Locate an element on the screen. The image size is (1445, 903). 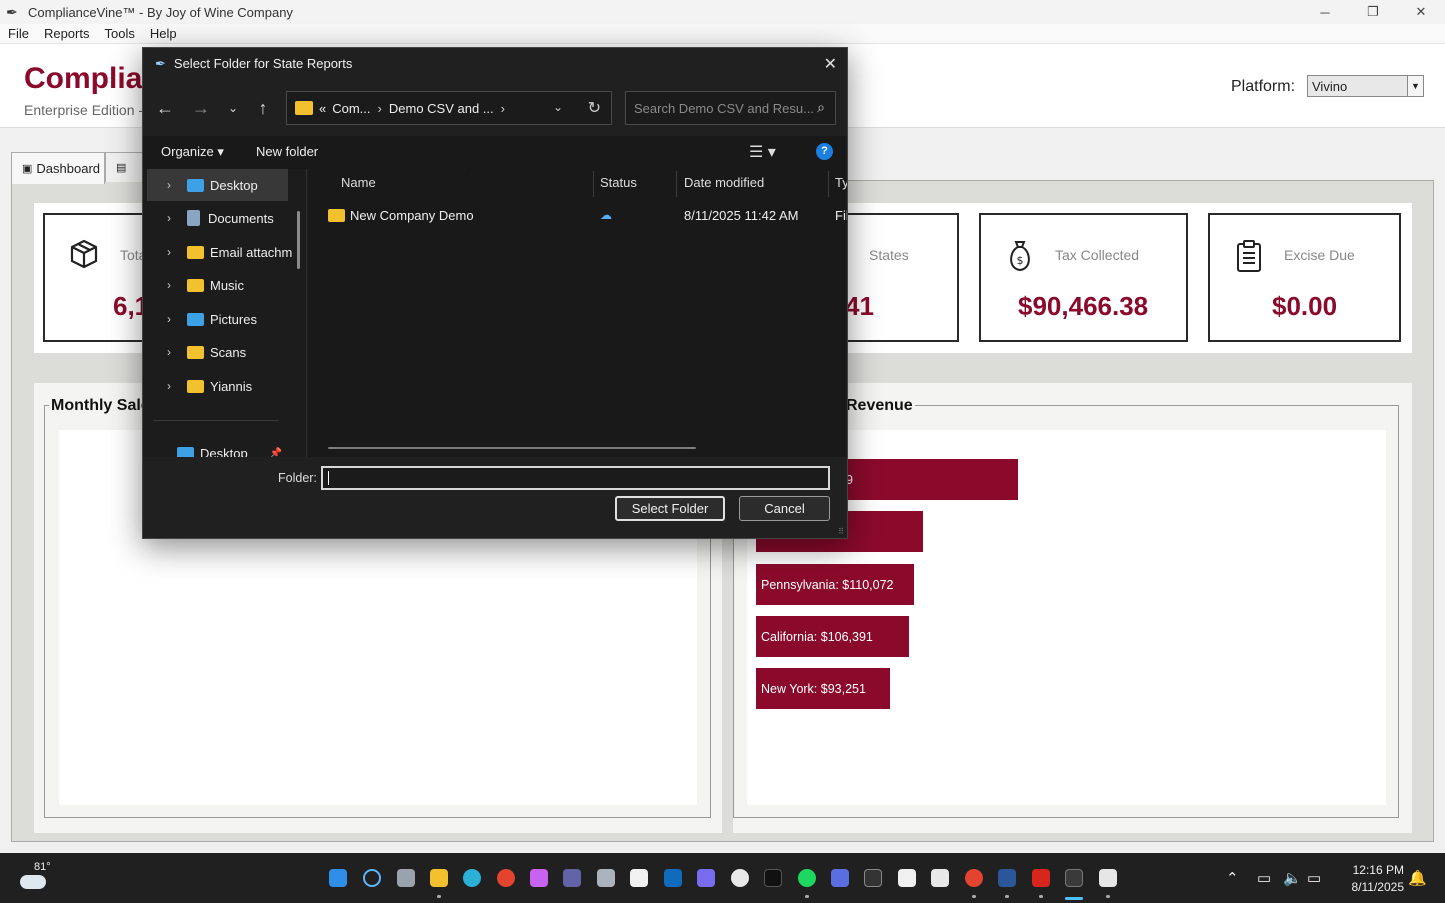
nav-scrollbar is located at coordinates (298, 240).